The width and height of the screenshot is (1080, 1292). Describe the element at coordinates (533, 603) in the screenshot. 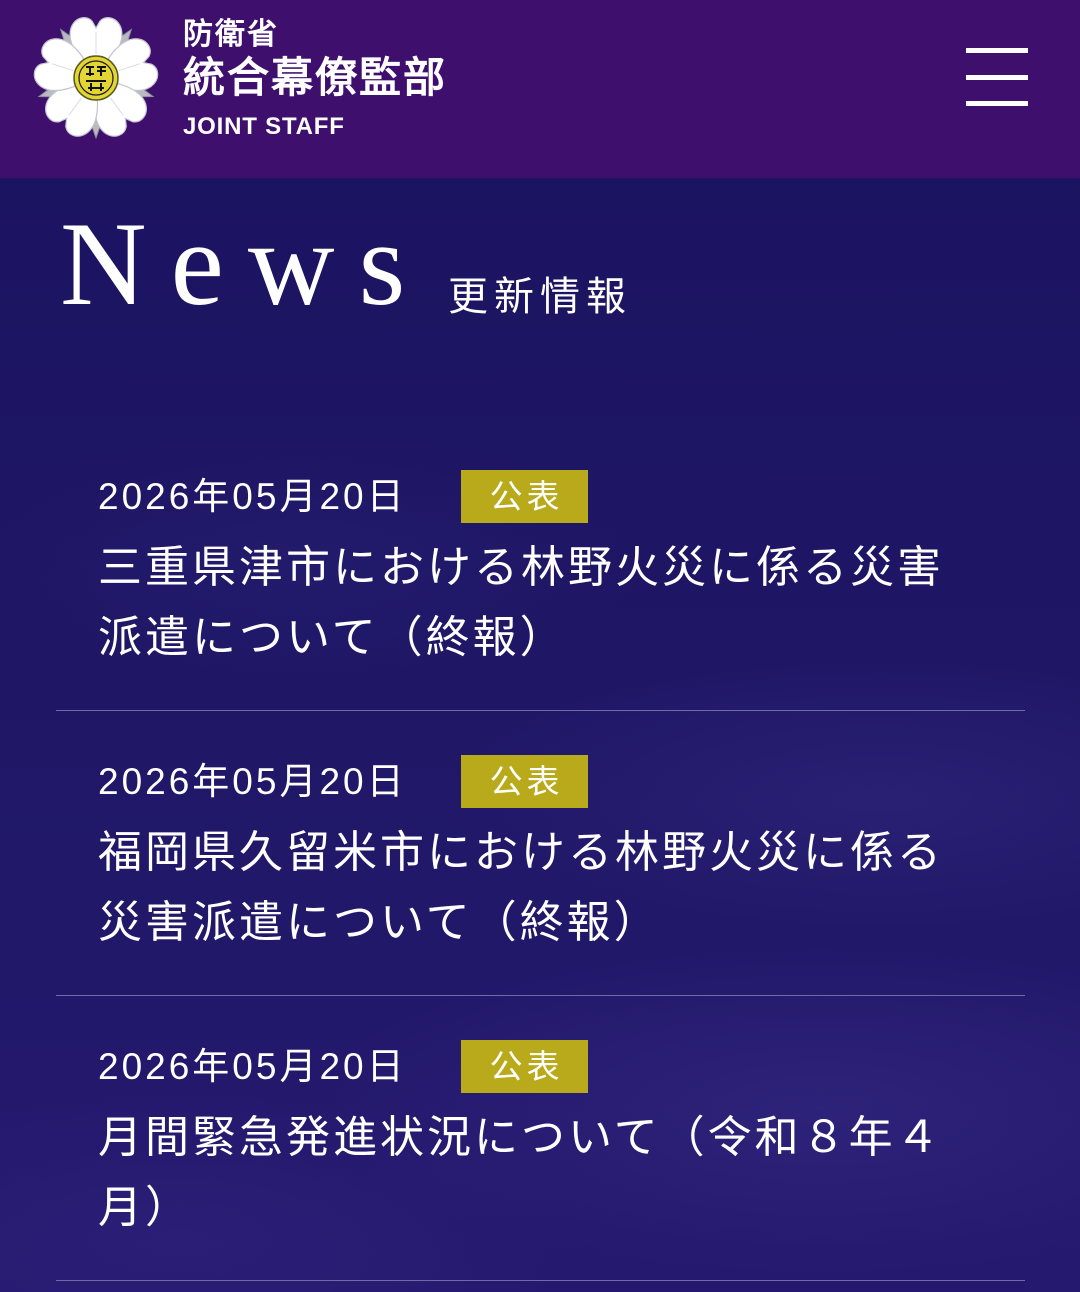

I see `news-title: 三重県津市における林野火災に係る災害派遣について（終報）` at that location.